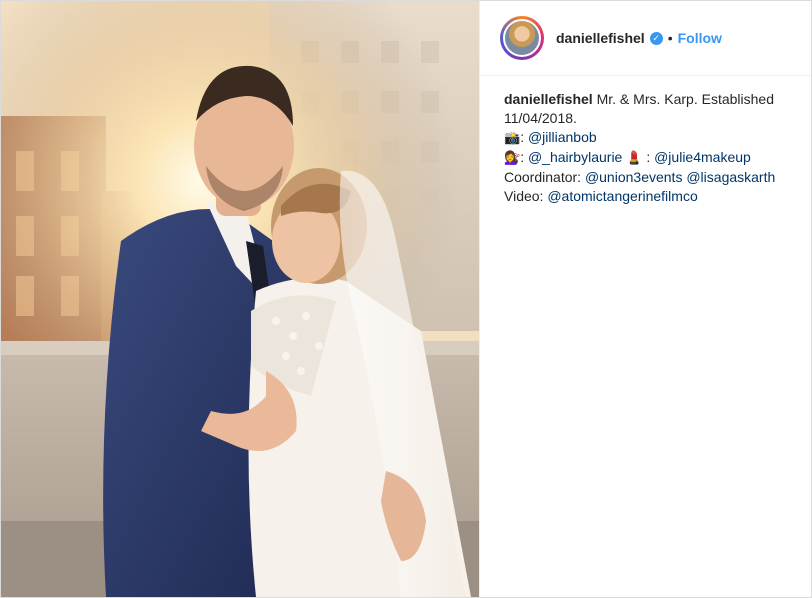  I want to click on caption-coordinator: Coordinator: @union3events @lisagaskarth, so click(645, 177).